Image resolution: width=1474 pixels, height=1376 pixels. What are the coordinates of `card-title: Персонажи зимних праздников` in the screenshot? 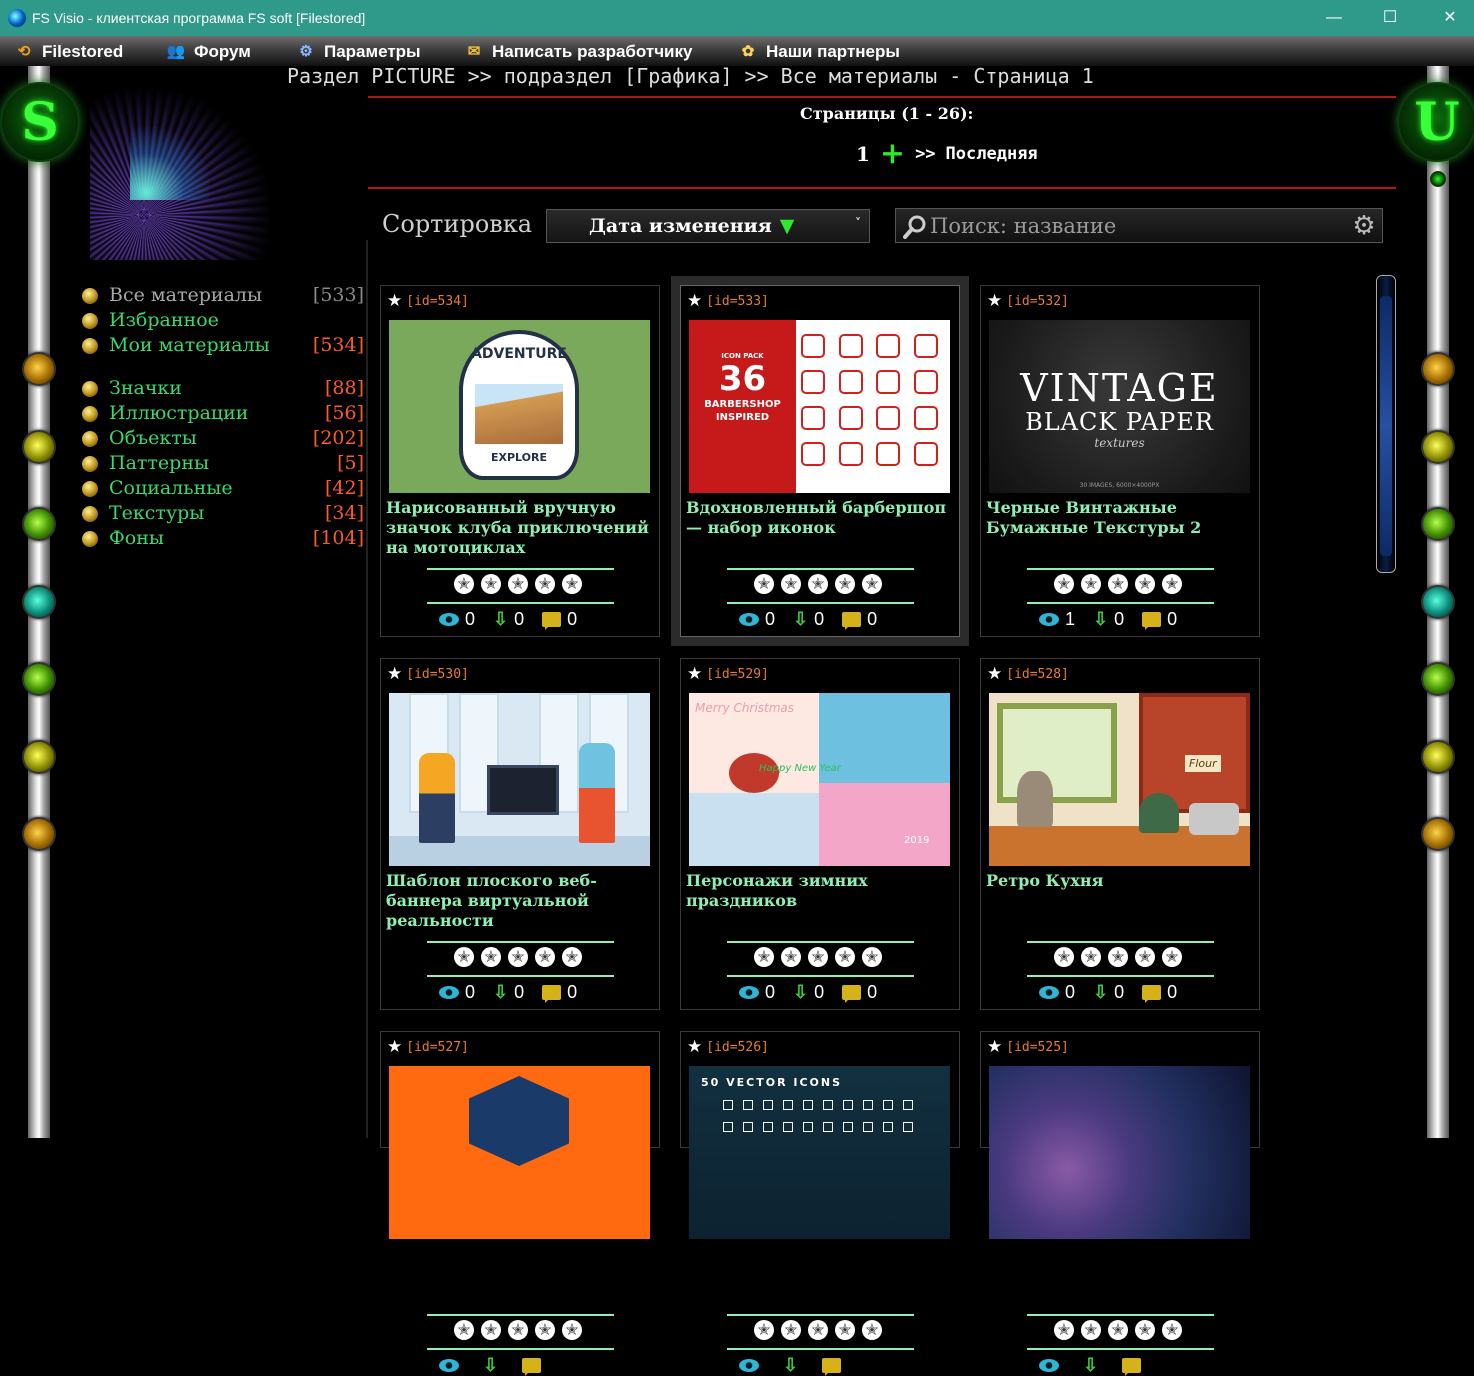 It's located at (820, 891).